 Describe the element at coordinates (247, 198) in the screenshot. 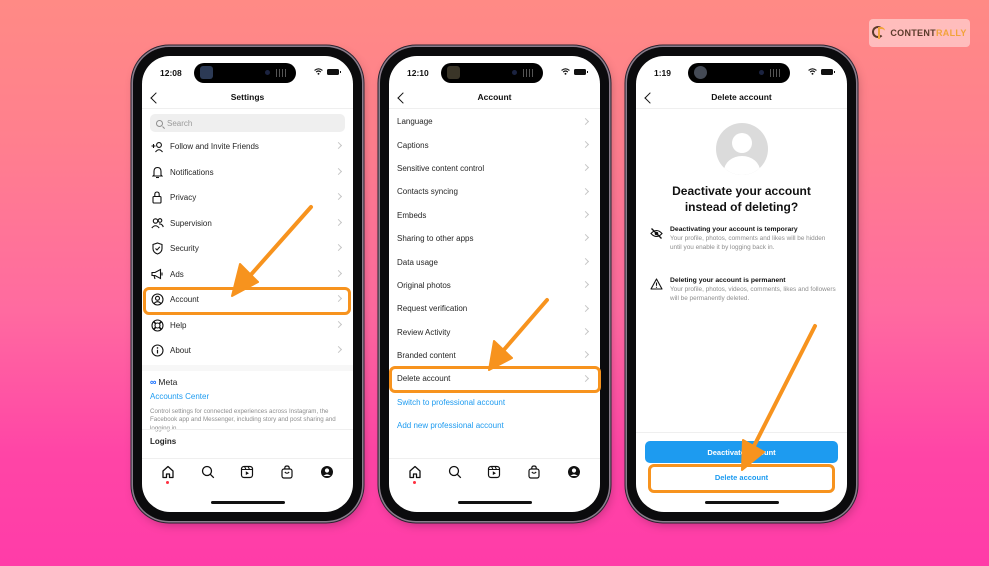

I see `settings-item-privacy: Privacy` at that location.